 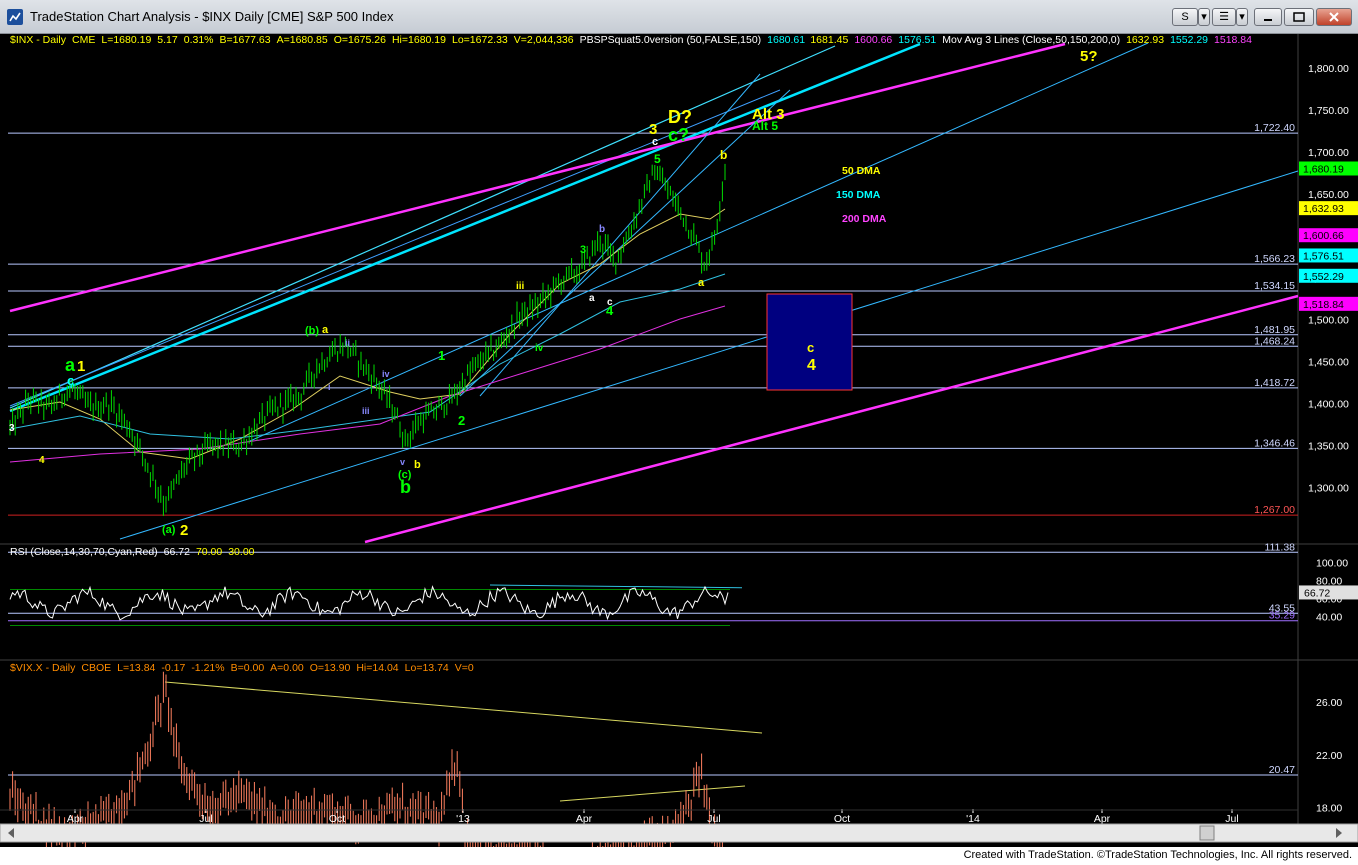 What do you see at coordinates (1274, 341) in the screenshot?
I see `level-label: 1,468.24` at bounding box center [1274, 341].